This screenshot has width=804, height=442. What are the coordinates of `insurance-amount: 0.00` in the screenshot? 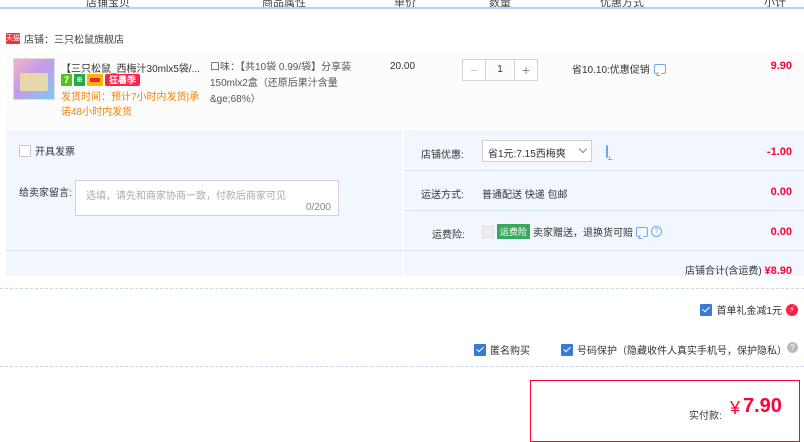 It's located at (781, 232).